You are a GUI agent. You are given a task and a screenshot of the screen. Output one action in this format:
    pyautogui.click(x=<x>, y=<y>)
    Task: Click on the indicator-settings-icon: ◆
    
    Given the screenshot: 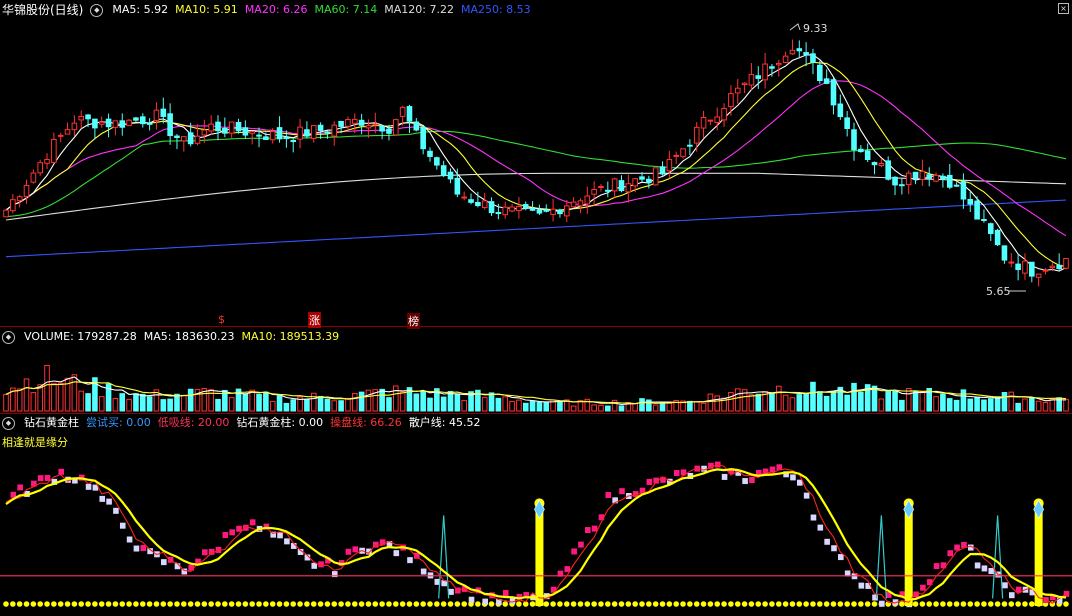 What is the action you would take?
    pyautogui.click(x=8, y=423)
    